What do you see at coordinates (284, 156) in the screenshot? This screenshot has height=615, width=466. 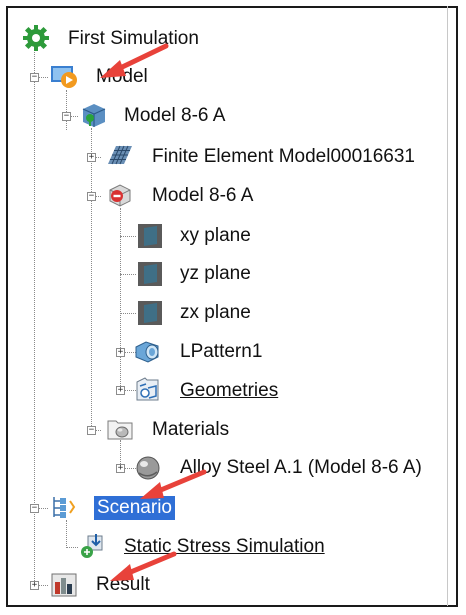 I see `tree-node-label: Finite Element Model00016631` at bounding box center [284, 156].